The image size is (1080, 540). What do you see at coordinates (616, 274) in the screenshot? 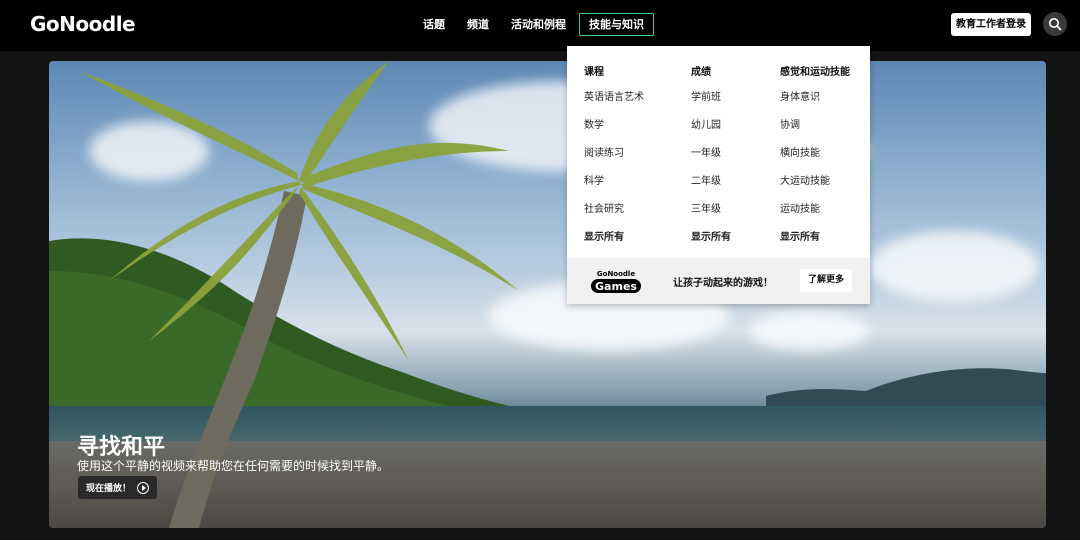
I see `svg-text: GoNoodle` at bounding box center [616, 274].